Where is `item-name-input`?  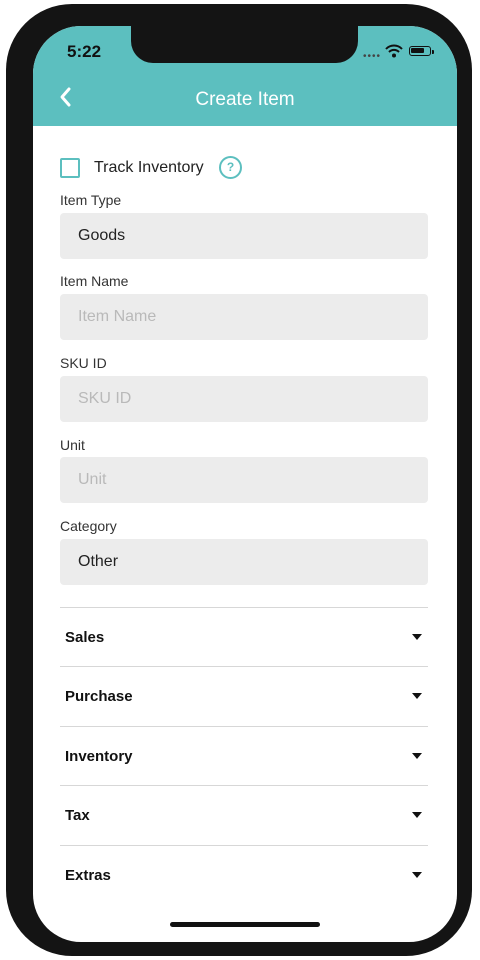 item-name-input is located at coordinates (244, 317).